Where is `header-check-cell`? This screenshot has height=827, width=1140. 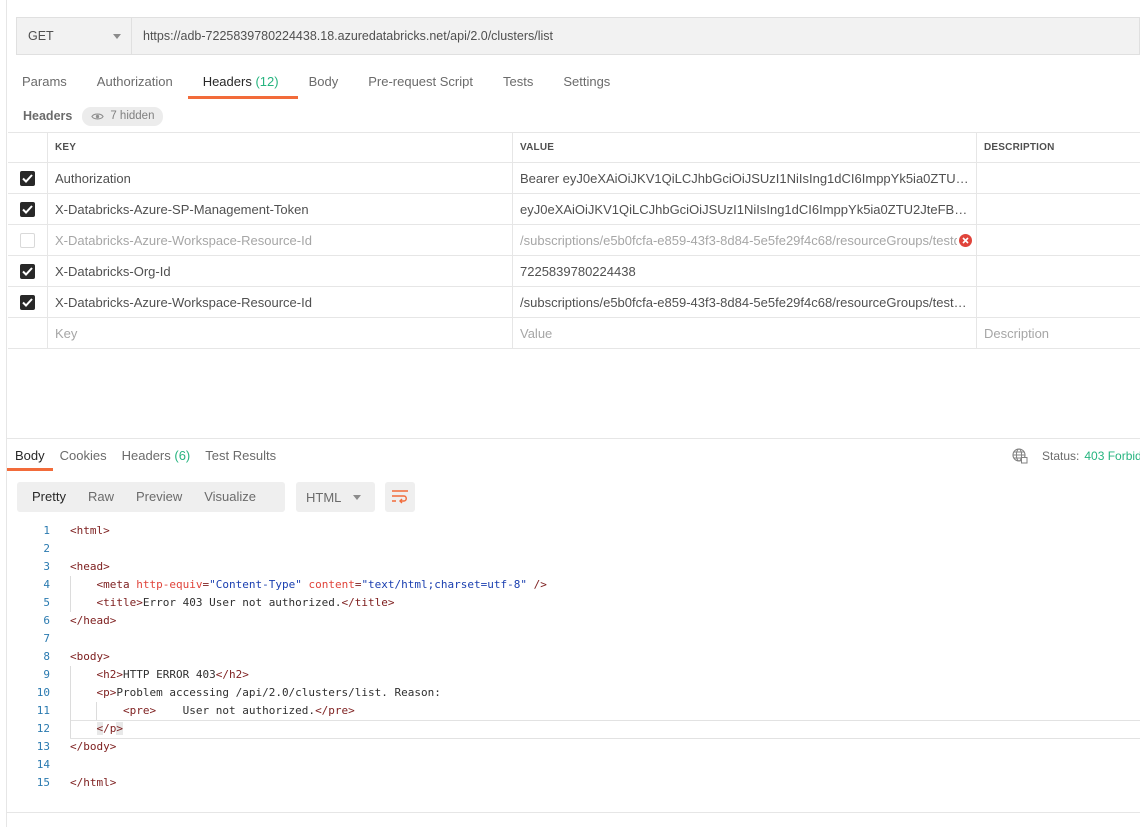
header-check-cell is located at coordinates (28, 147).